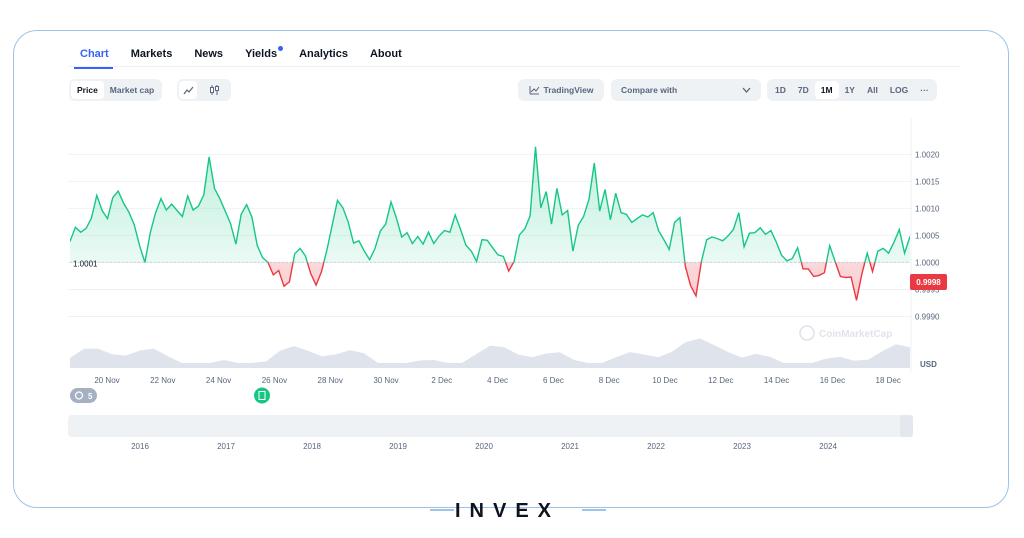  What do you see at coordinates (656, 446) in the screenshot?
I see `navigator-tick-label: 2022` at bounding box center [656, 446].